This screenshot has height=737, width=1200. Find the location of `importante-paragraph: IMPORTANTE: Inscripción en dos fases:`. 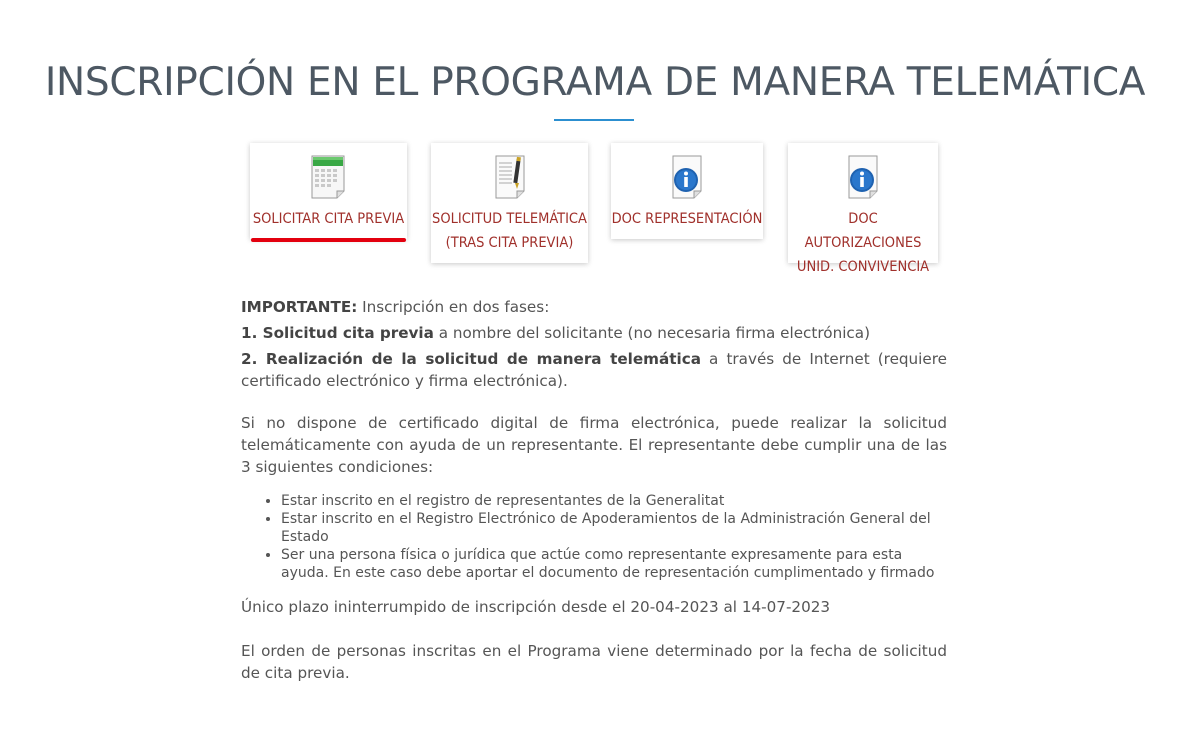

importante-paragraph: IMPORTANTE: Inscripción en dos fases: is located at coordinates (594, 307).